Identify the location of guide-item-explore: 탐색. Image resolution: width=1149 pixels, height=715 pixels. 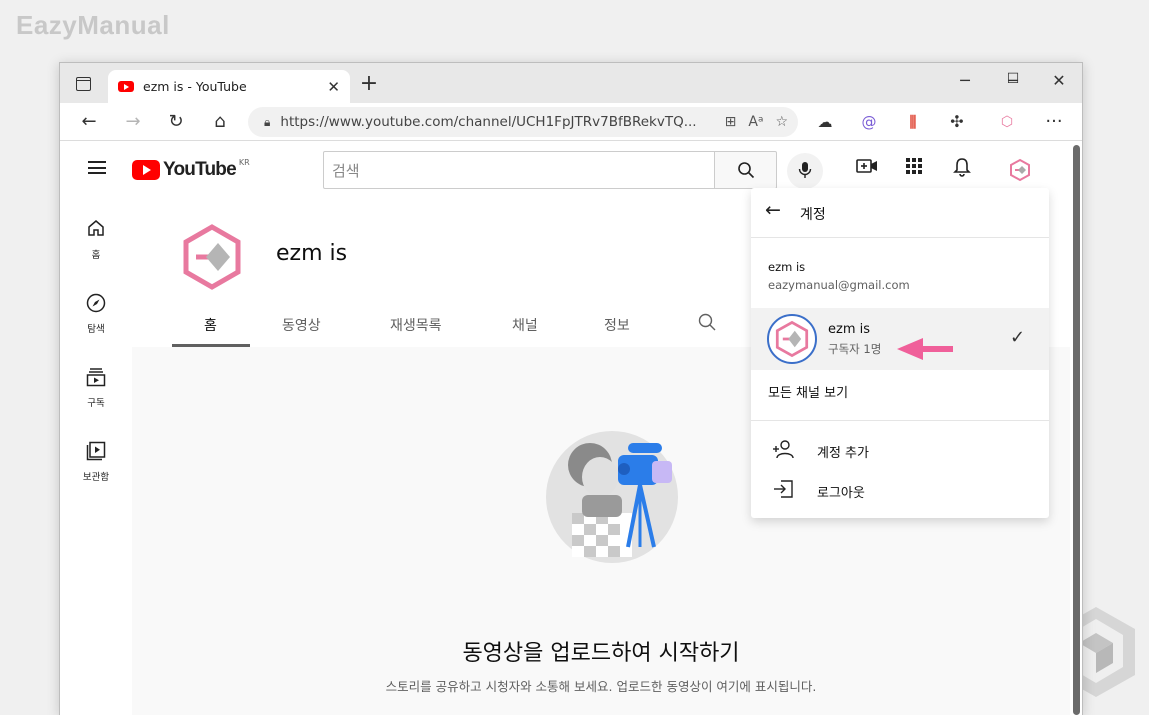
(96, 314).